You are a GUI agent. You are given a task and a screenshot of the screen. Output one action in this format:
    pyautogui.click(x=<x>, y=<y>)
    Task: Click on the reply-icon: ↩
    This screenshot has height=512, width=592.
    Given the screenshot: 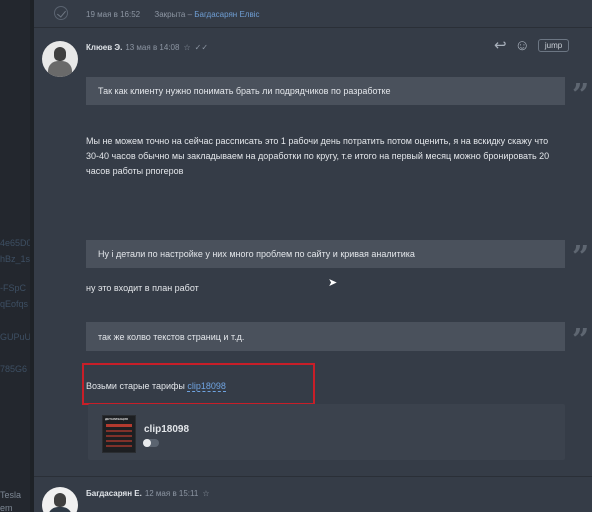 What is the action you would take?
    pyautogui.click(x=500, y=45)
    